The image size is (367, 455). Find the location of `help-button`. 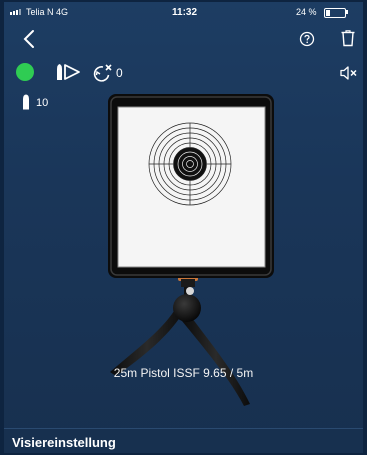

help-button is located at coordinates (307, 39).